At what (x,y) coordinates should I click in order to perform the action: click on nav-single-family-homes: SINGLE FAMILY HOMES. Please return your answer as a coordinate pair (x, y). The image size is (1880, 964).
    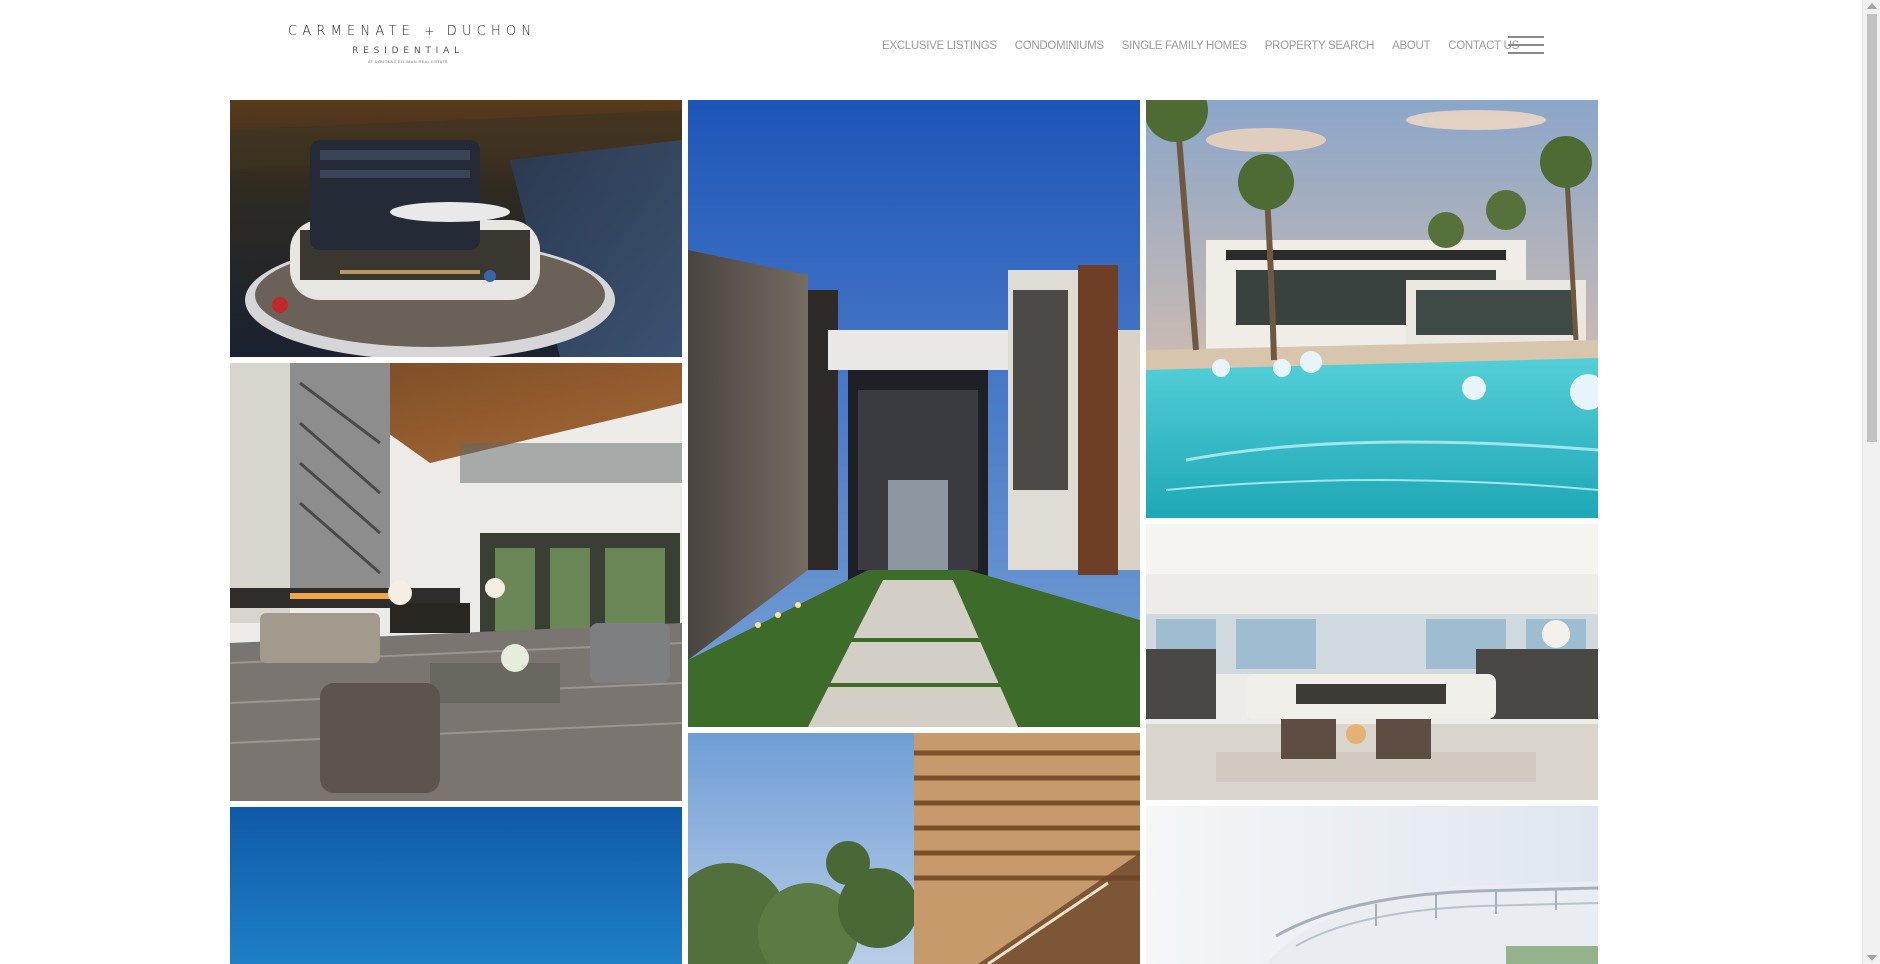
    Looking at the image, I should click on (1184, 46).